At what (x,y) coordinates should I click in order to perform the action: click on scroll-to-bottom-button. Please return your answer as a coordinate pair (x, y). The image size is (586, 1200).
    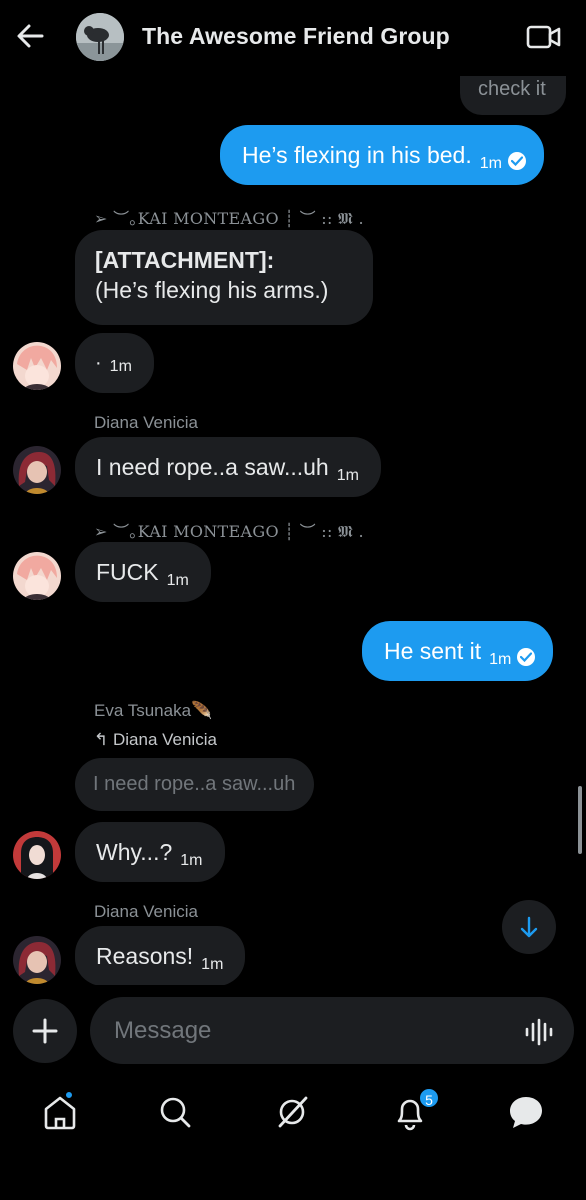
    Looking at the image, I should click on (529, 927).